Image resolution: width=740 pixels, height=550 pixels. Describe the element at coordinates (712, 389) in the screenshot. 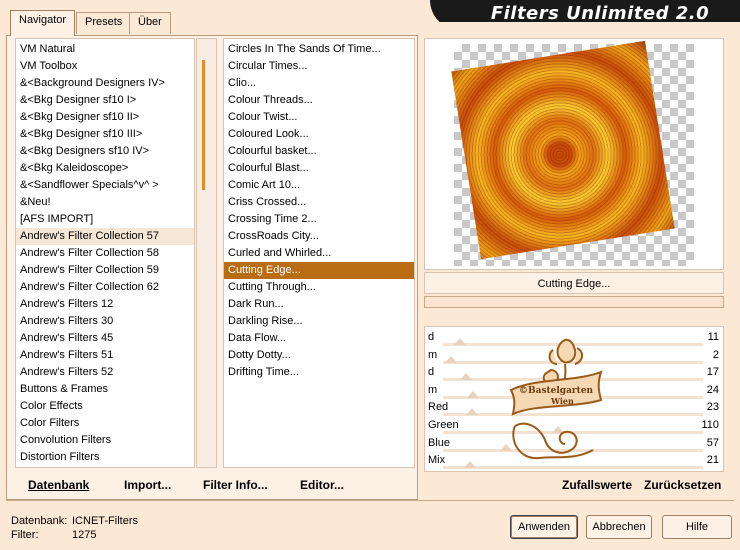

I see `parameter-value: 24` at that location.